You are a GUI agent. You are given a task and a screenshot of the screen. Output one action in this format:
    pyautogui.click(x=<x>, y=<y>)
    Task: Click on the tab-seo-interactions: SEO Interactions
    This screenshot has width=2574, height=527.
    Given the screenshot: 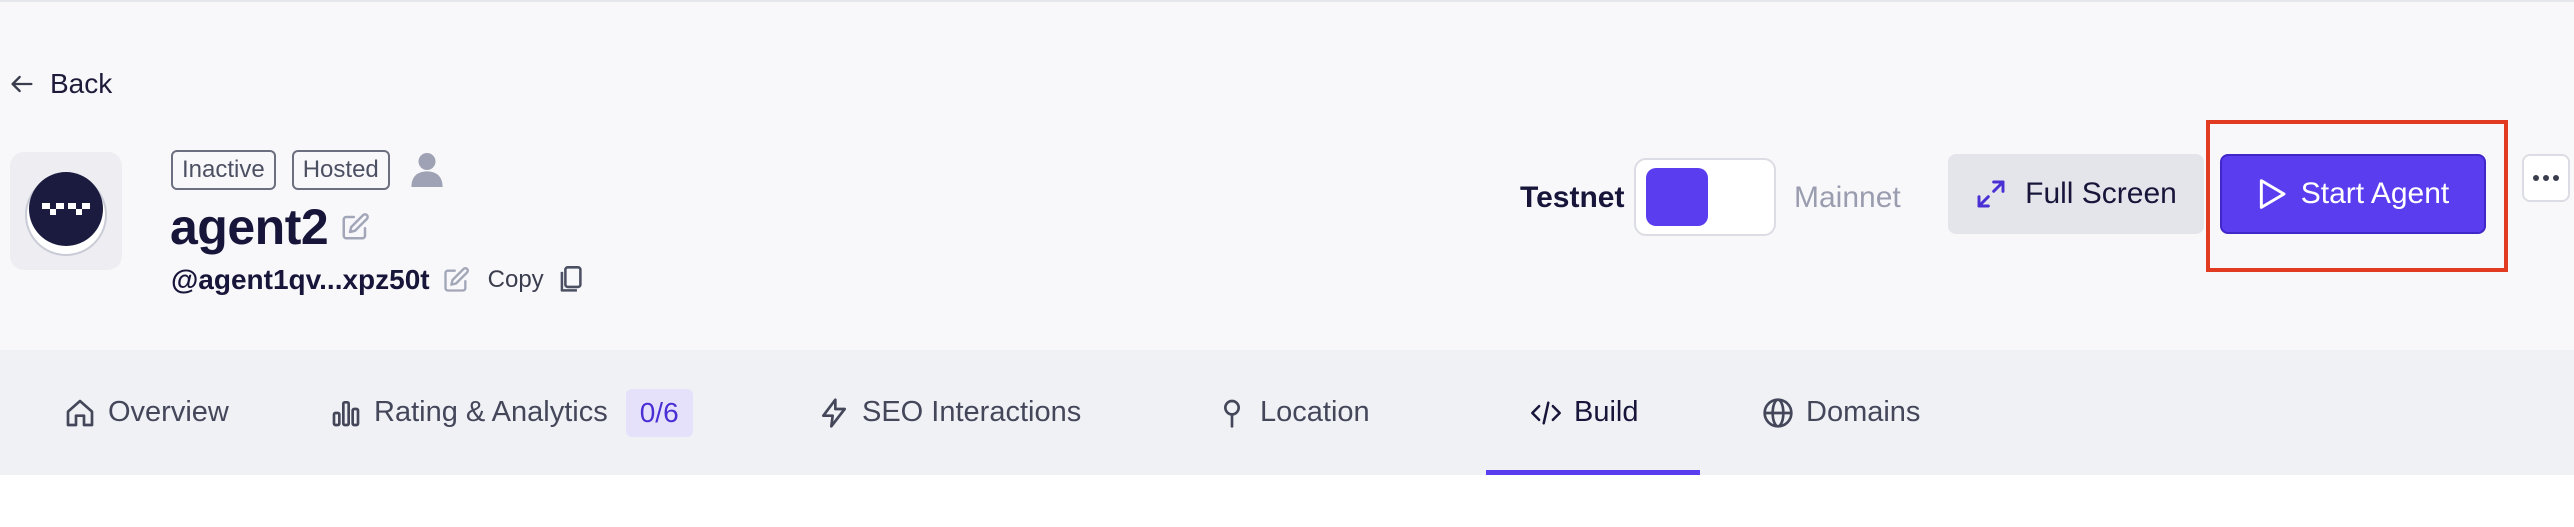 What is the action you would take?
    pyautogui.click(x=949, y=412)
    